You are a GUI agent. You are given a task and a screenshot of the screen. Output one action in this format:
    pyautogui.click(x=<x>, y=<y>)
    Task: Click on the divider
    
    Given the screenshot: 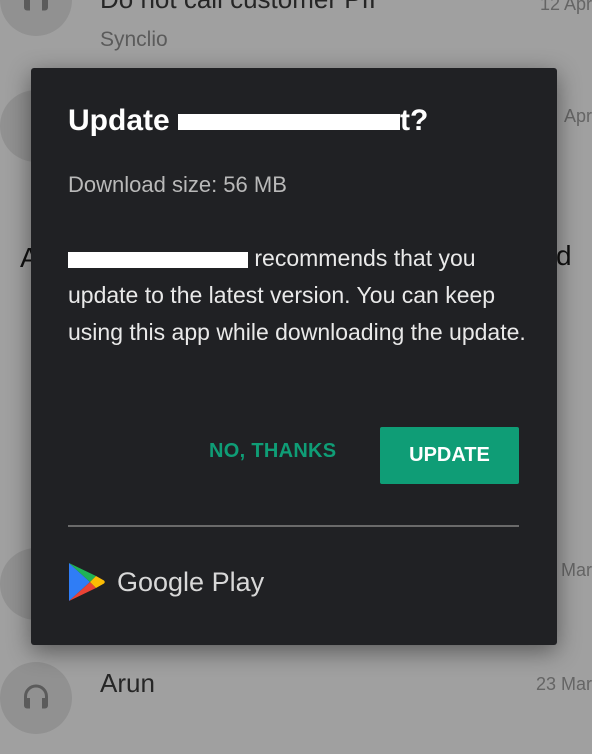 What is the action you would take?
    pyautogui.click(x=293, y=526)
    